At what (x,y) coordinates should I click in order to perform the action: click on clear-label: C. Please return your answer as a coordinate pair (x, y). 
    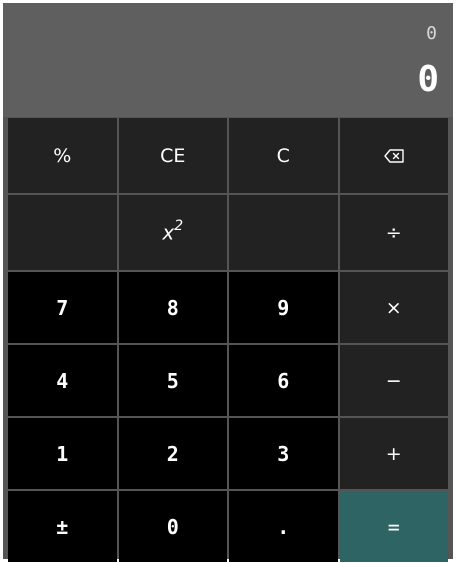
    Looking at the image, I should click on (283, 155).